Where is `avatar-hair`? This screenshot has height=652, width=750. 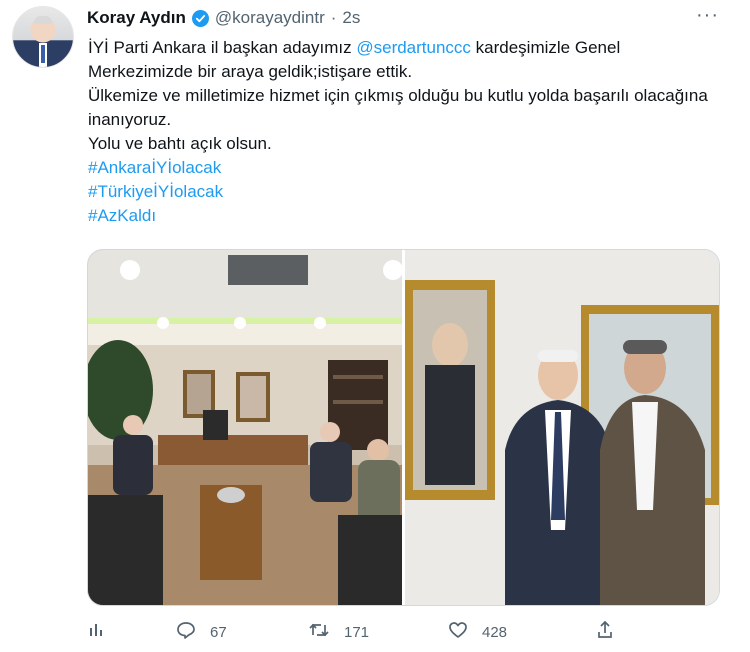
avatar-hair is located at coordinates (43, 20).